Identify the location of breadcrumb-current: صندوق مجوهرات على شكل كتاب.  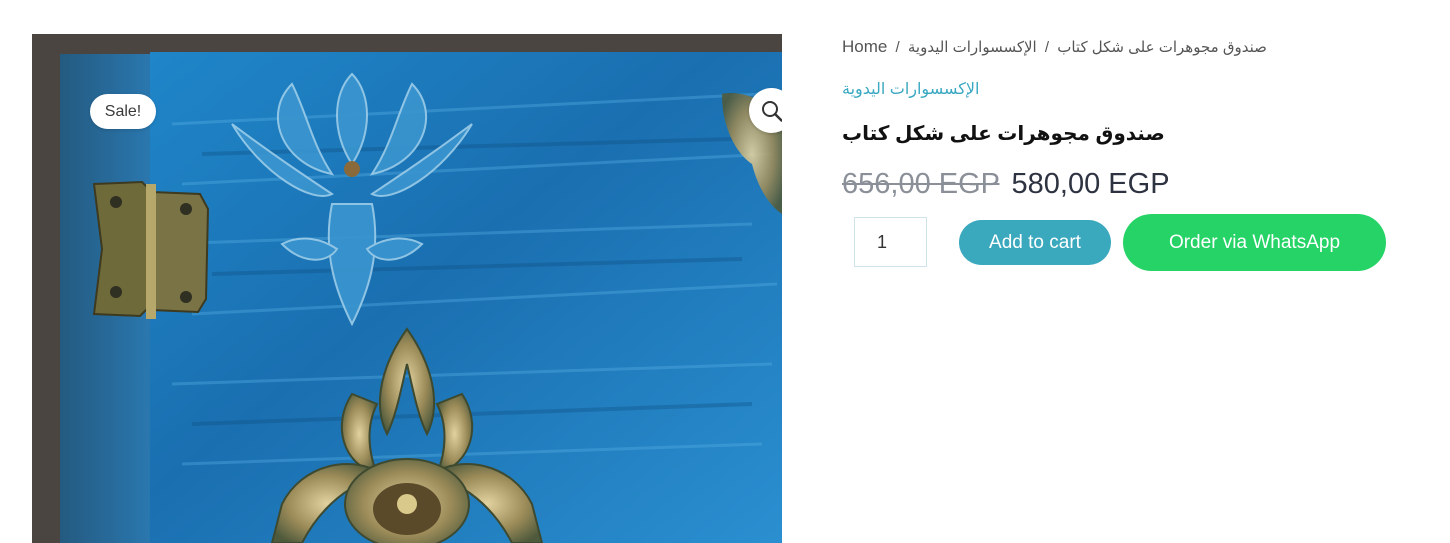
(1162, 47).